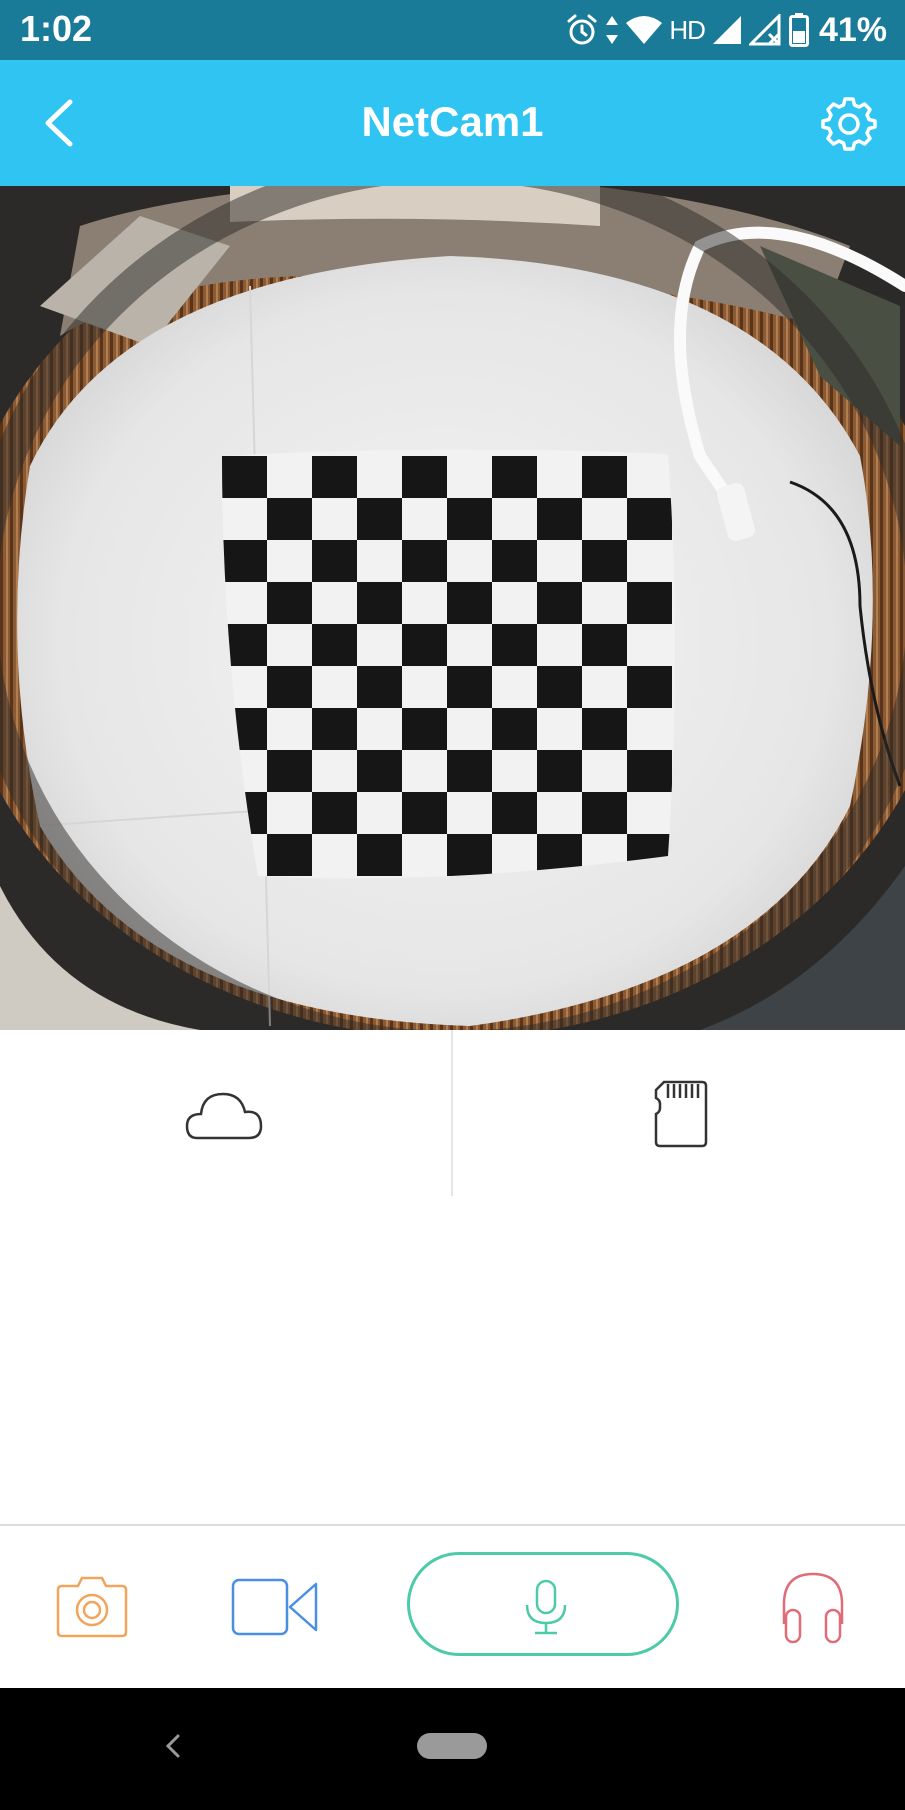 The height and width of the screenshot is (1810, 905). I want to click on listen-button, so click(813, 1607).